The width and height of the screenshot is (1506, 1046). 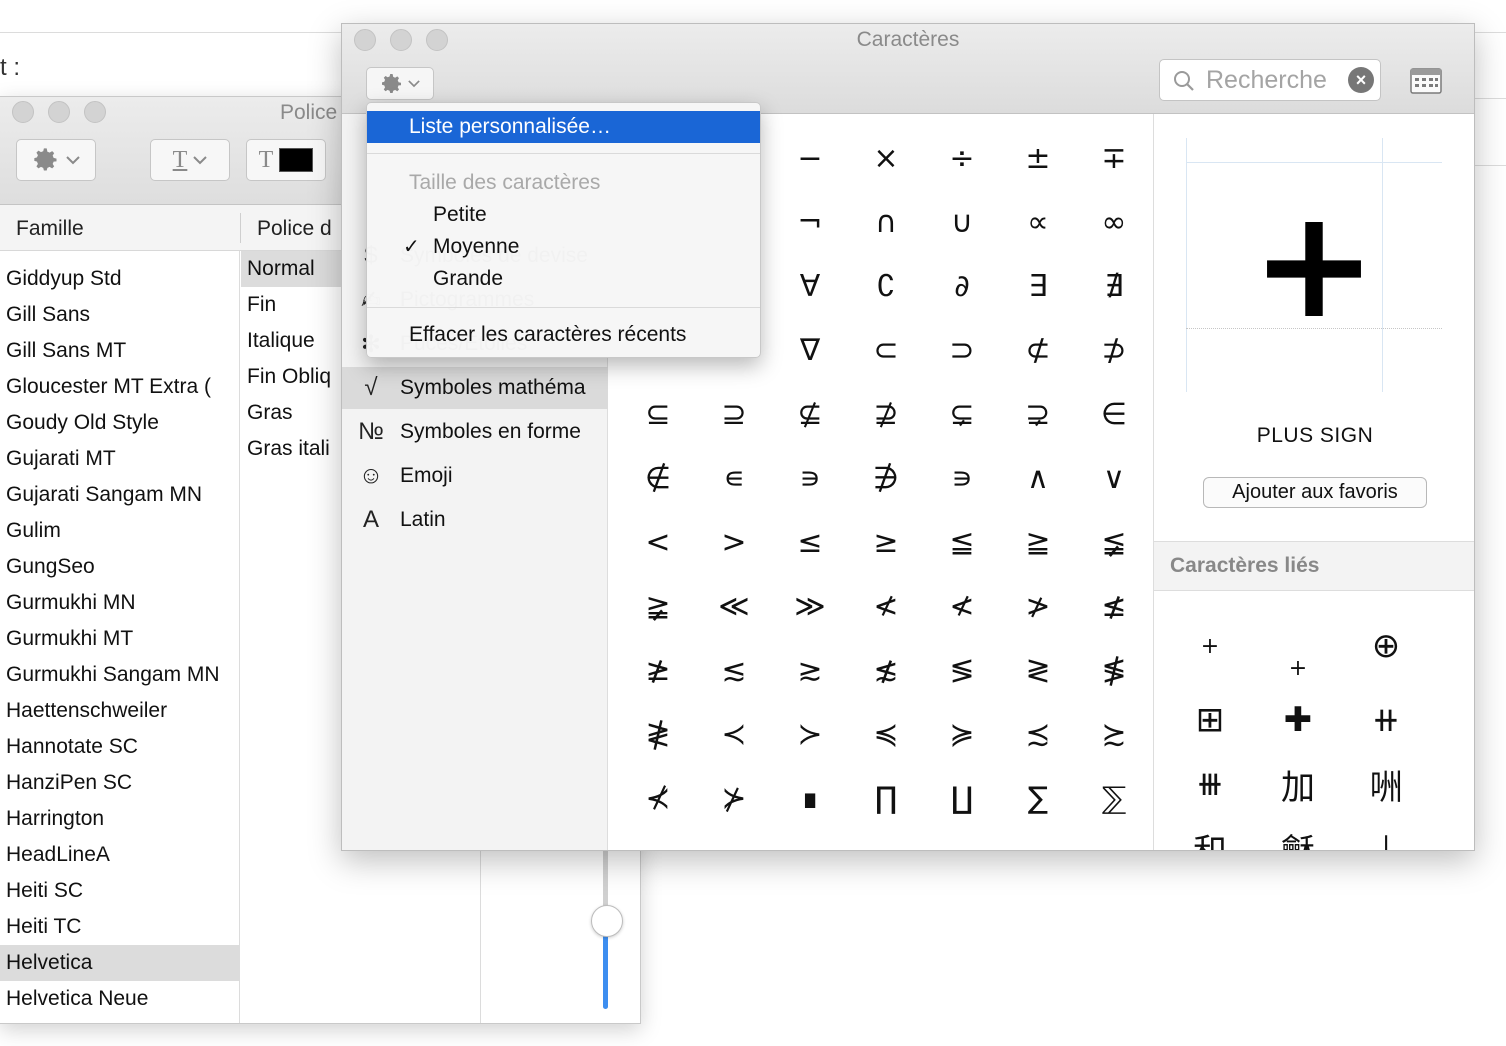 What do you see at coordinates (1361, 80) in the screenshot?
I see `search-clear-icon: ×` at bounding box center [1361, 80].